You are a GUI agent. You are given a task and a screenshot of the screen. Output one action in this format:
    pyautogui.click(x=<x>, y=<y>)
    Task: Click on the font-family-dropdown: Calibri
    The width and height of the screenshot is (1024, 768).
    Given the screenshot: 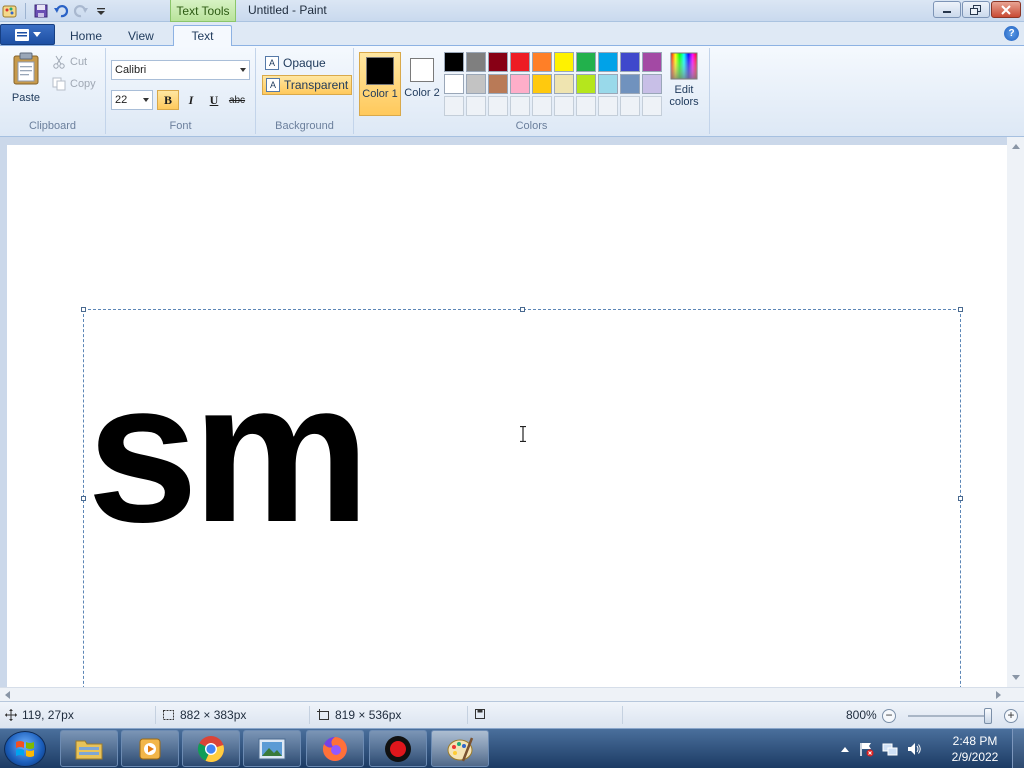 What is the action you would take?
    pyautogui.click(x=180, y=70)
    